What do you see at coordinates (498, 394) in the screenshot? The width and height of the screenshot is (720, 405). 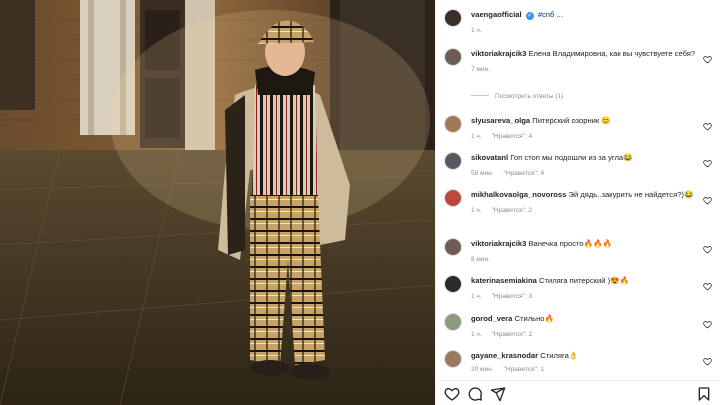 I see `share-icon` at bounding box center [498, 394].